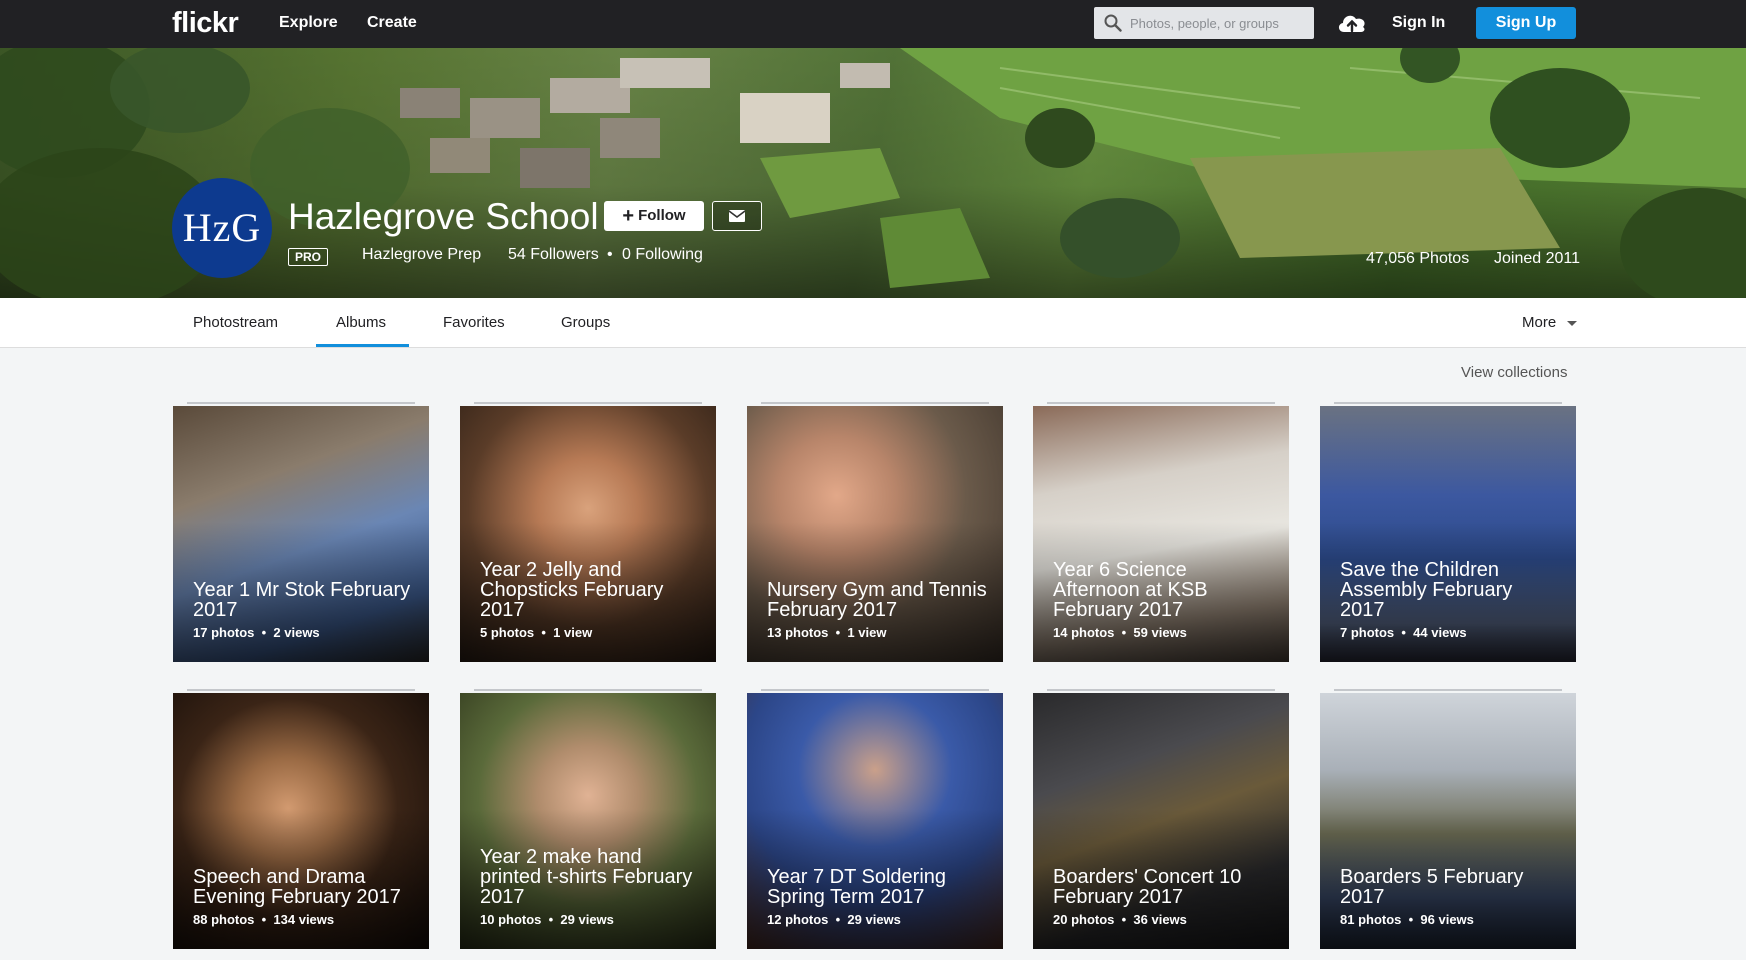 The image size is (1746, 960). I want to click on album-meta: 7 photos • 44 views, so click(1403, 632).